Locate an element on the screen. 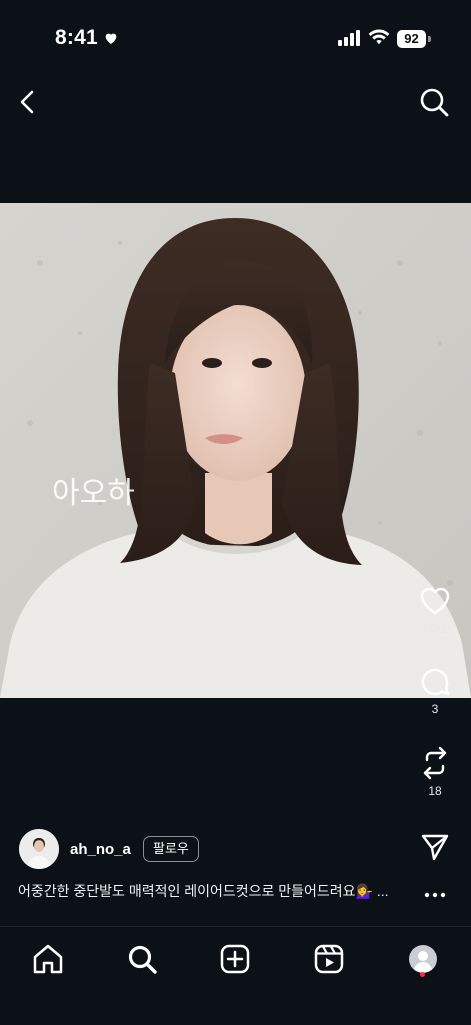  back-button is located at coordinates (28, 102).